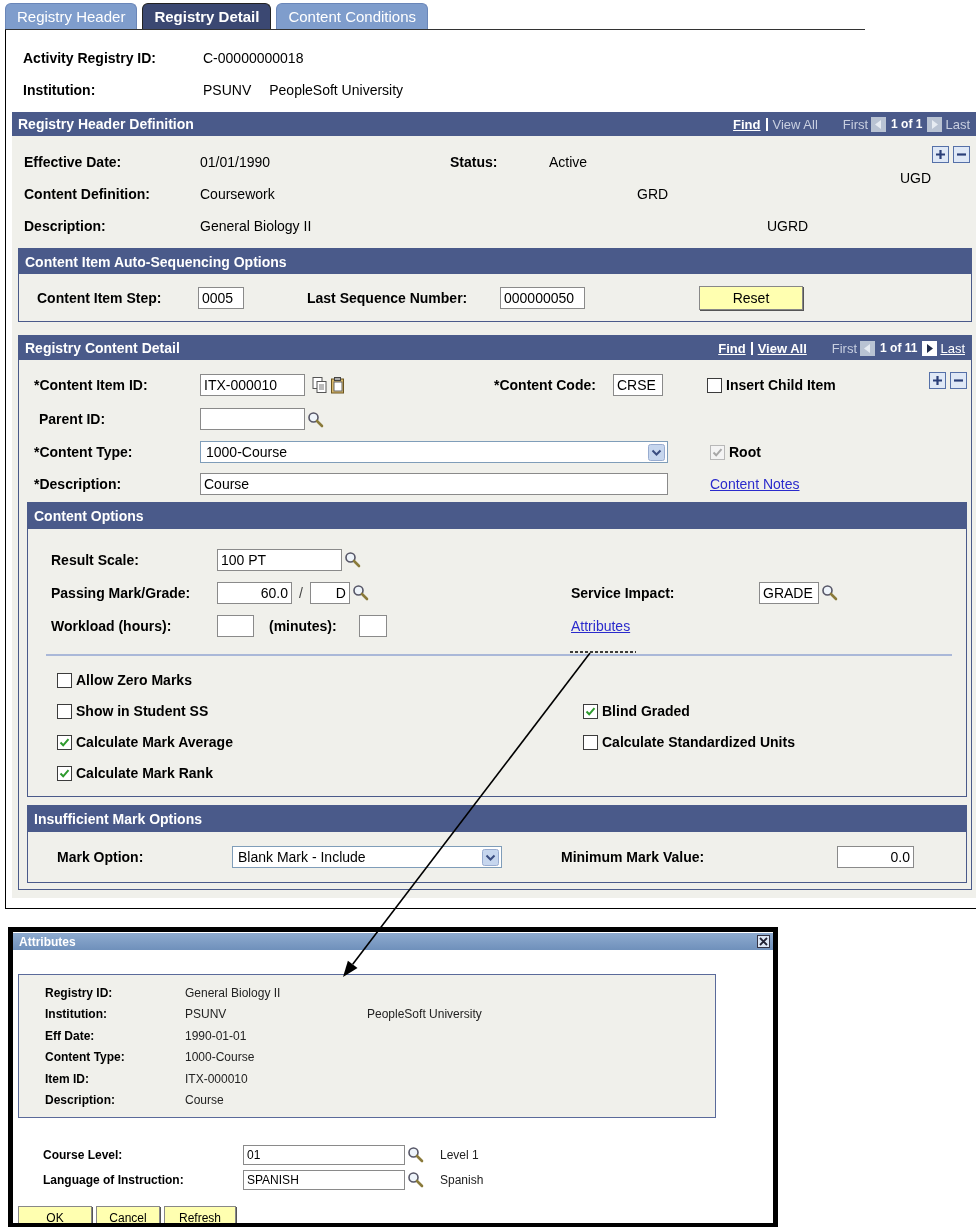 The height and width of the screenshot is (1232, 976). Describe the element at coordinates (252, 419) in the screenshot. I see `parent-id-field` at that location.